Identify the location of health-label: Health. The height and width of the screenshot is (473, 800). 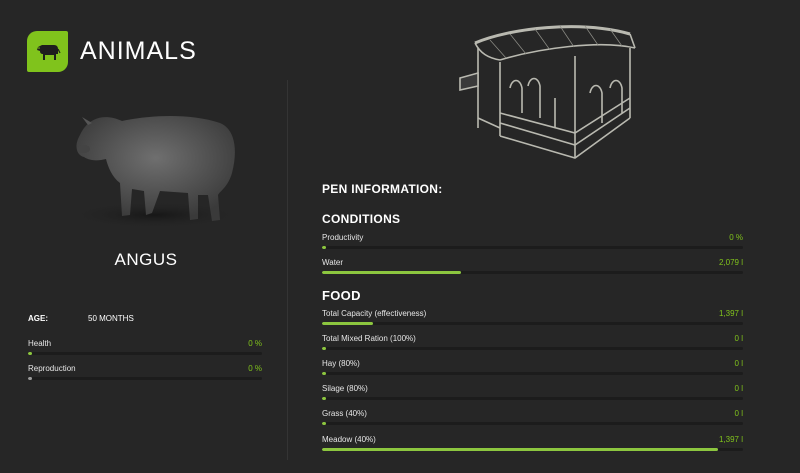
(40, 343).